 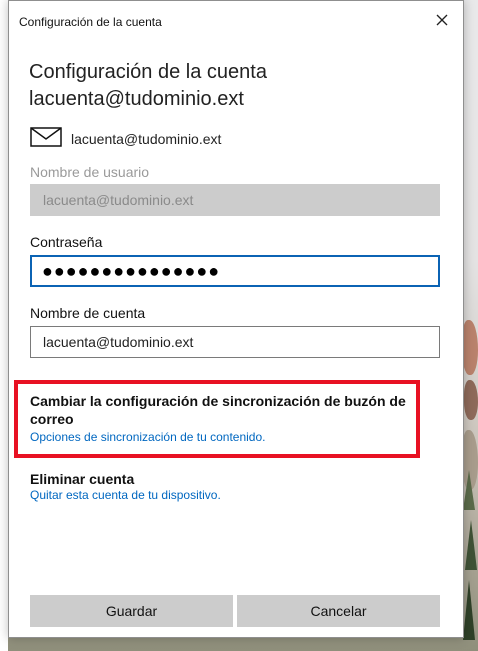 What do you see at coordinates (146, 139) in the screenshot?
I see `account-email: lacuenta@tudominio.ext` at bounding box center [146, 139].